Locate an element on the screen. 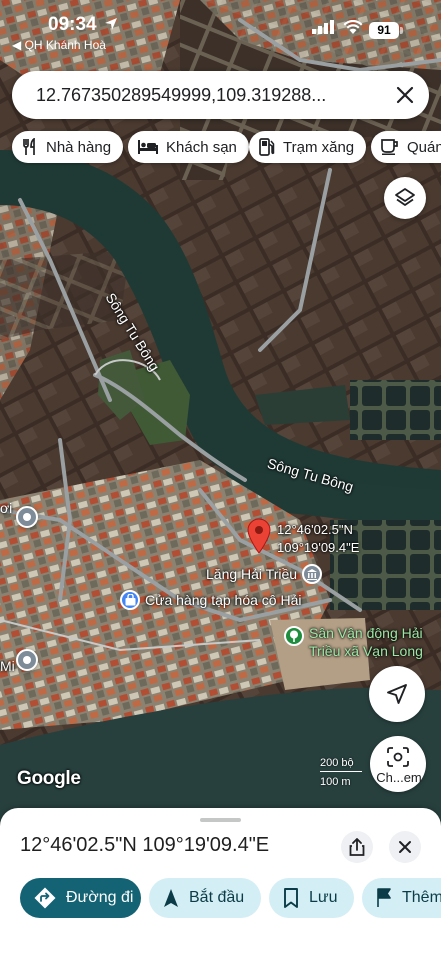 This screenshot has width=441, height=960. poi-grocery-store: Cửa hàng tạp hóa cô Hải is located at coordinates (210, 600).